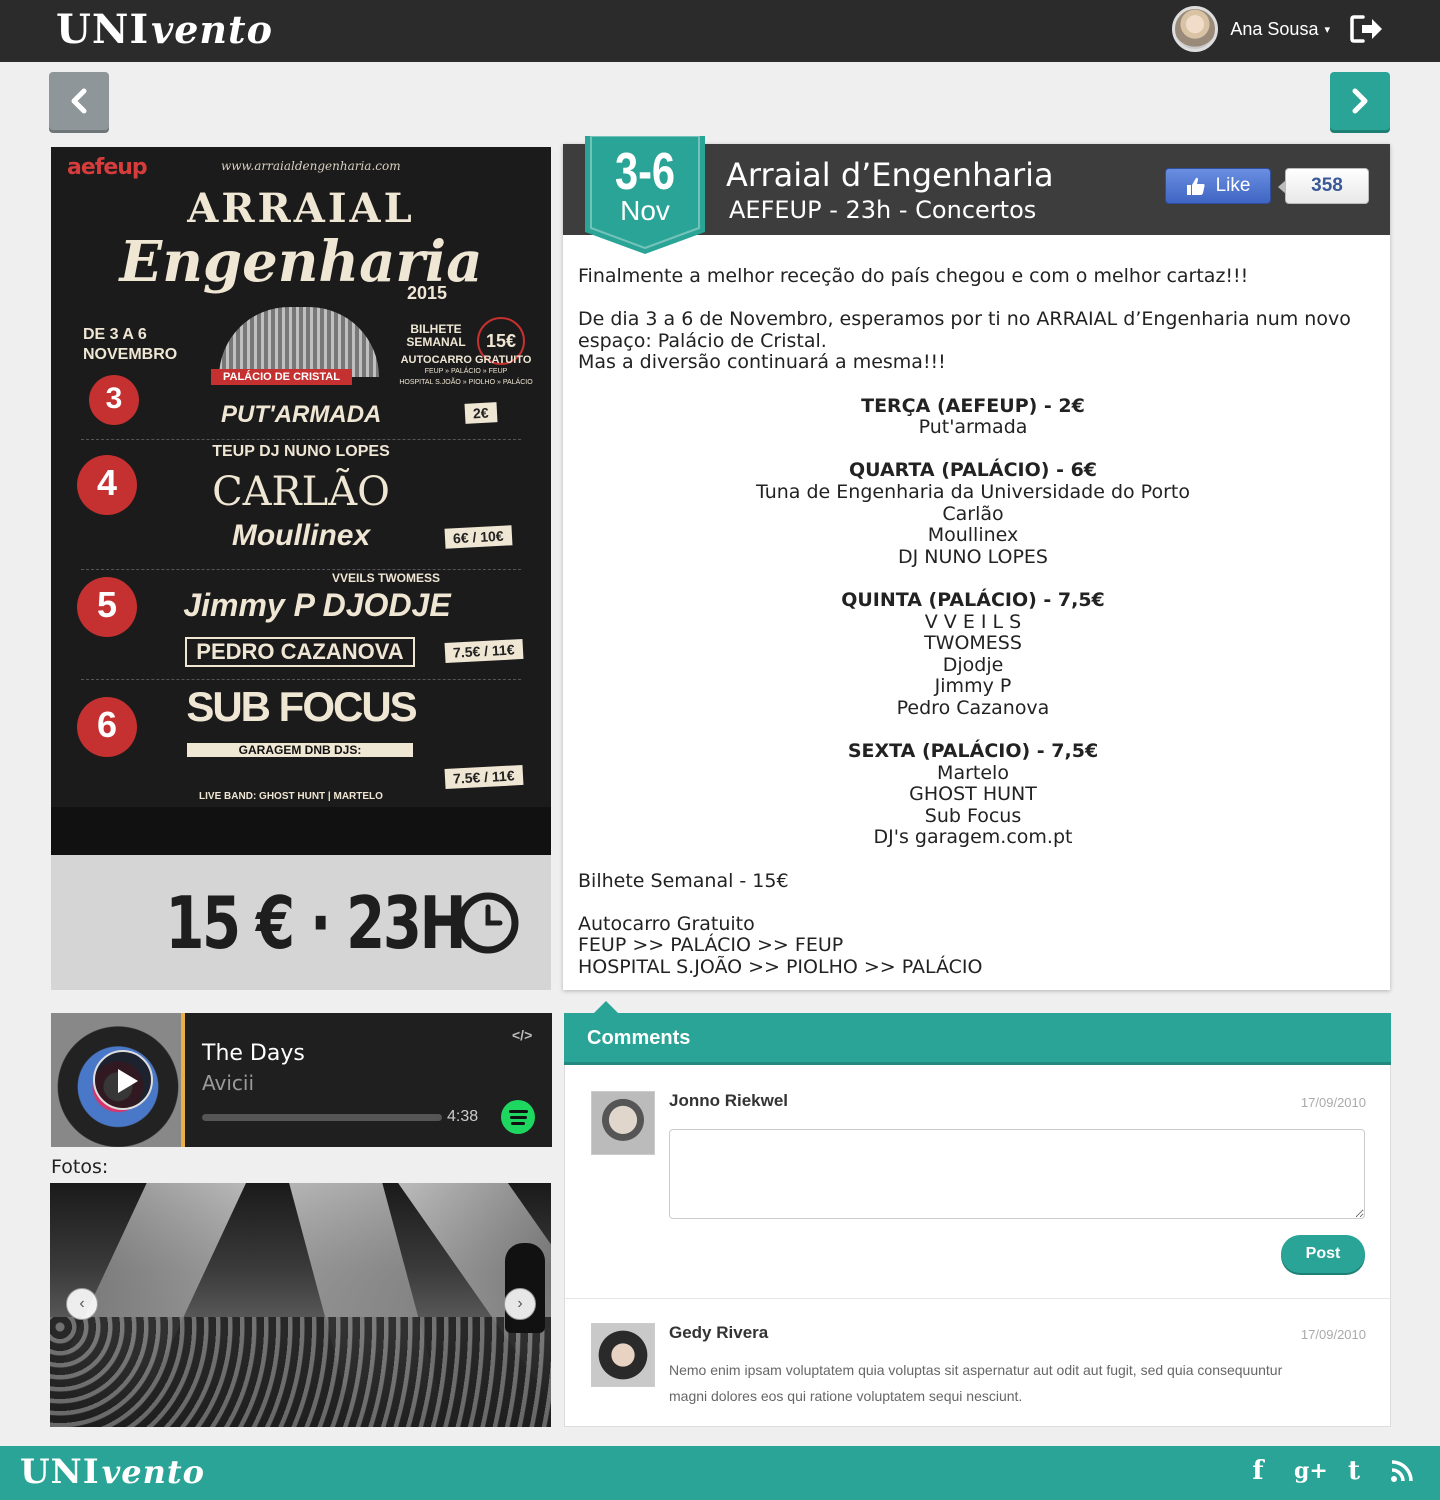  Describe the element at coordinates (212, 29) in the screenshot. I see `logo-script: vento` at that location.